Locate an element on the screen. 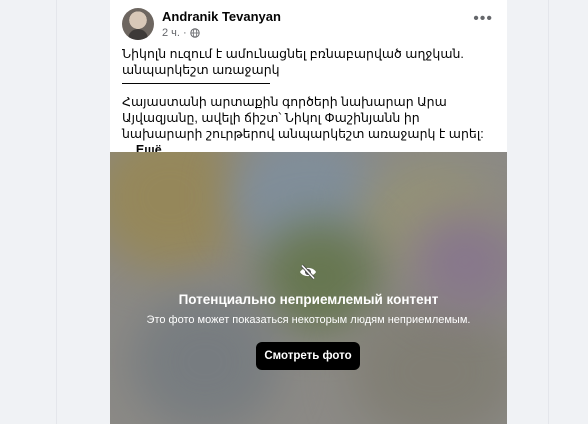 The height and width of the screenshot is (424, 588). warning-title: Потенциально неприемлемый контент is located at coordinates (308, 299).